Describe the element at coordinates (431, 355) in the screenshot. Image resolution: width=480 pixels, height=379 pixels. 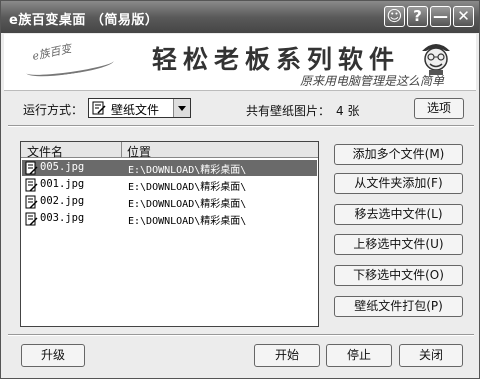
I see `close-button: 关闭` at that location.